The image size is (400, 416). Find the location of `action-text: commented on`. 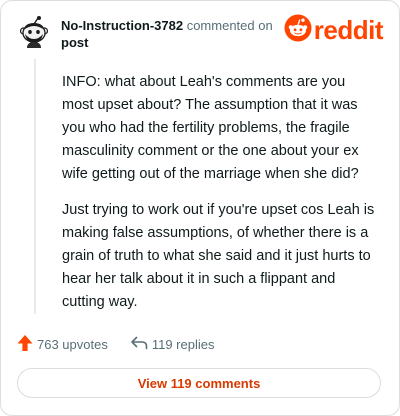

action-text: commented on is located at coordinates (229, 25).